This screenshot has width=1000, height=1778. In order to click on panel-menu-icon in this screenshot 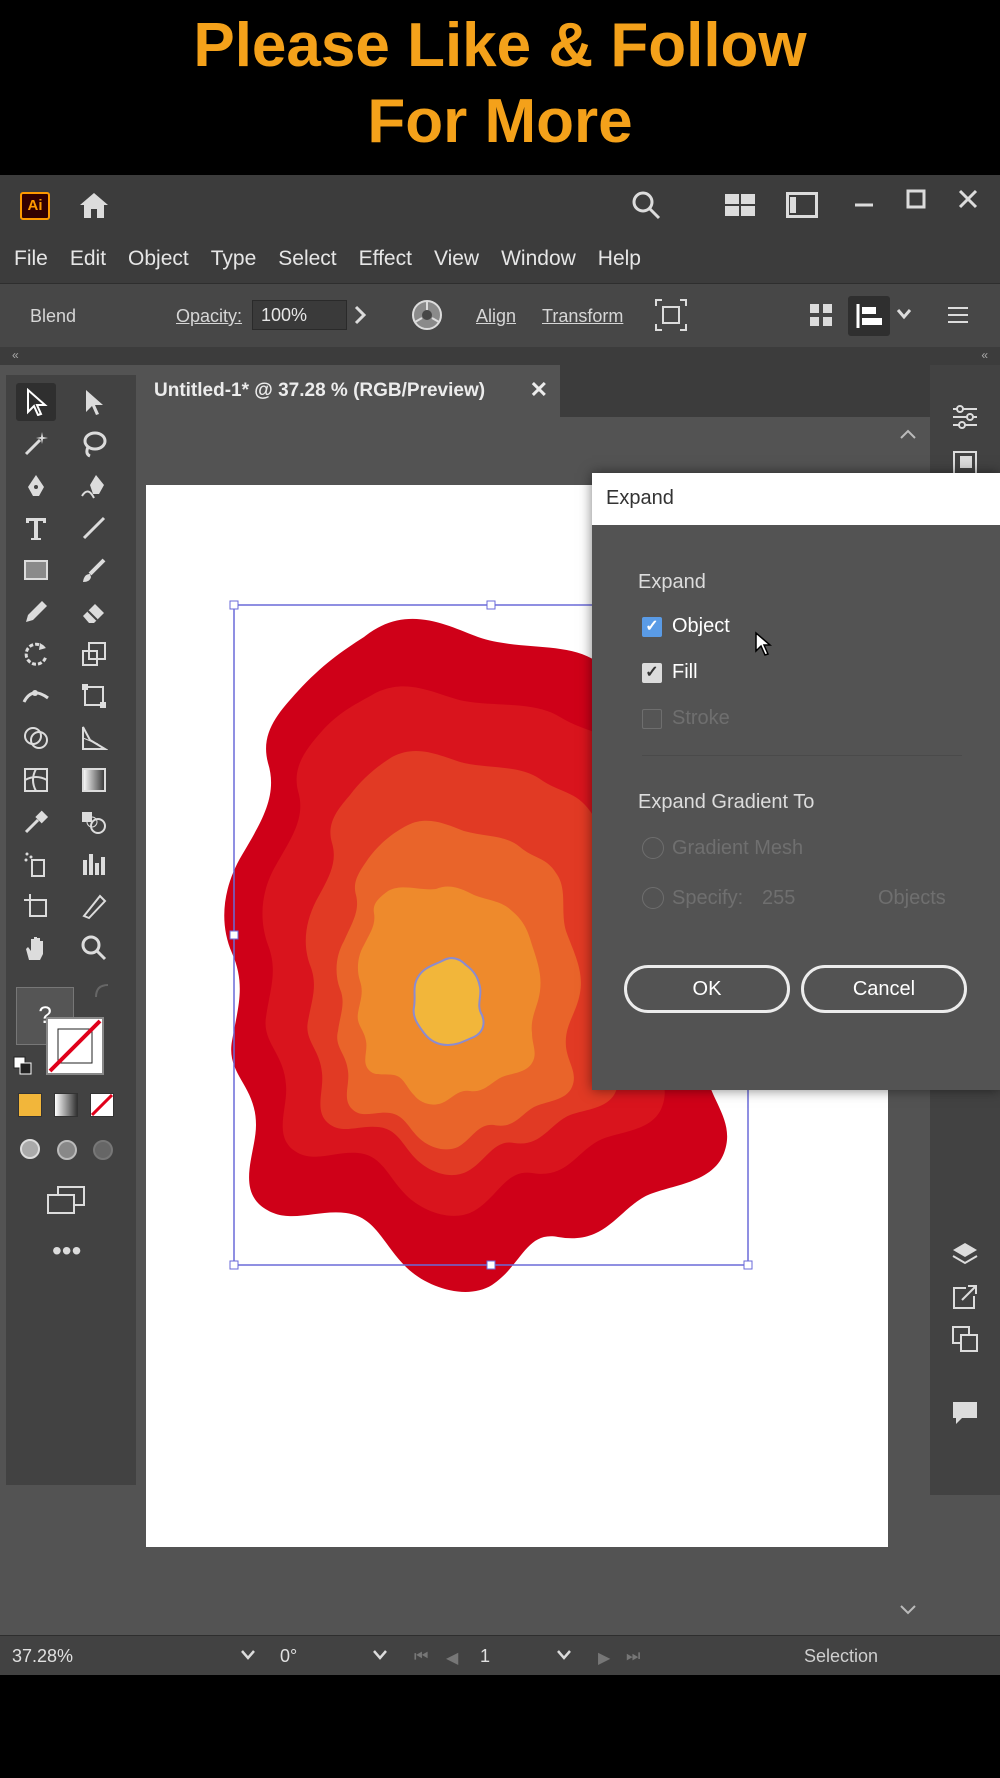, I will do `click(958, 317)`.